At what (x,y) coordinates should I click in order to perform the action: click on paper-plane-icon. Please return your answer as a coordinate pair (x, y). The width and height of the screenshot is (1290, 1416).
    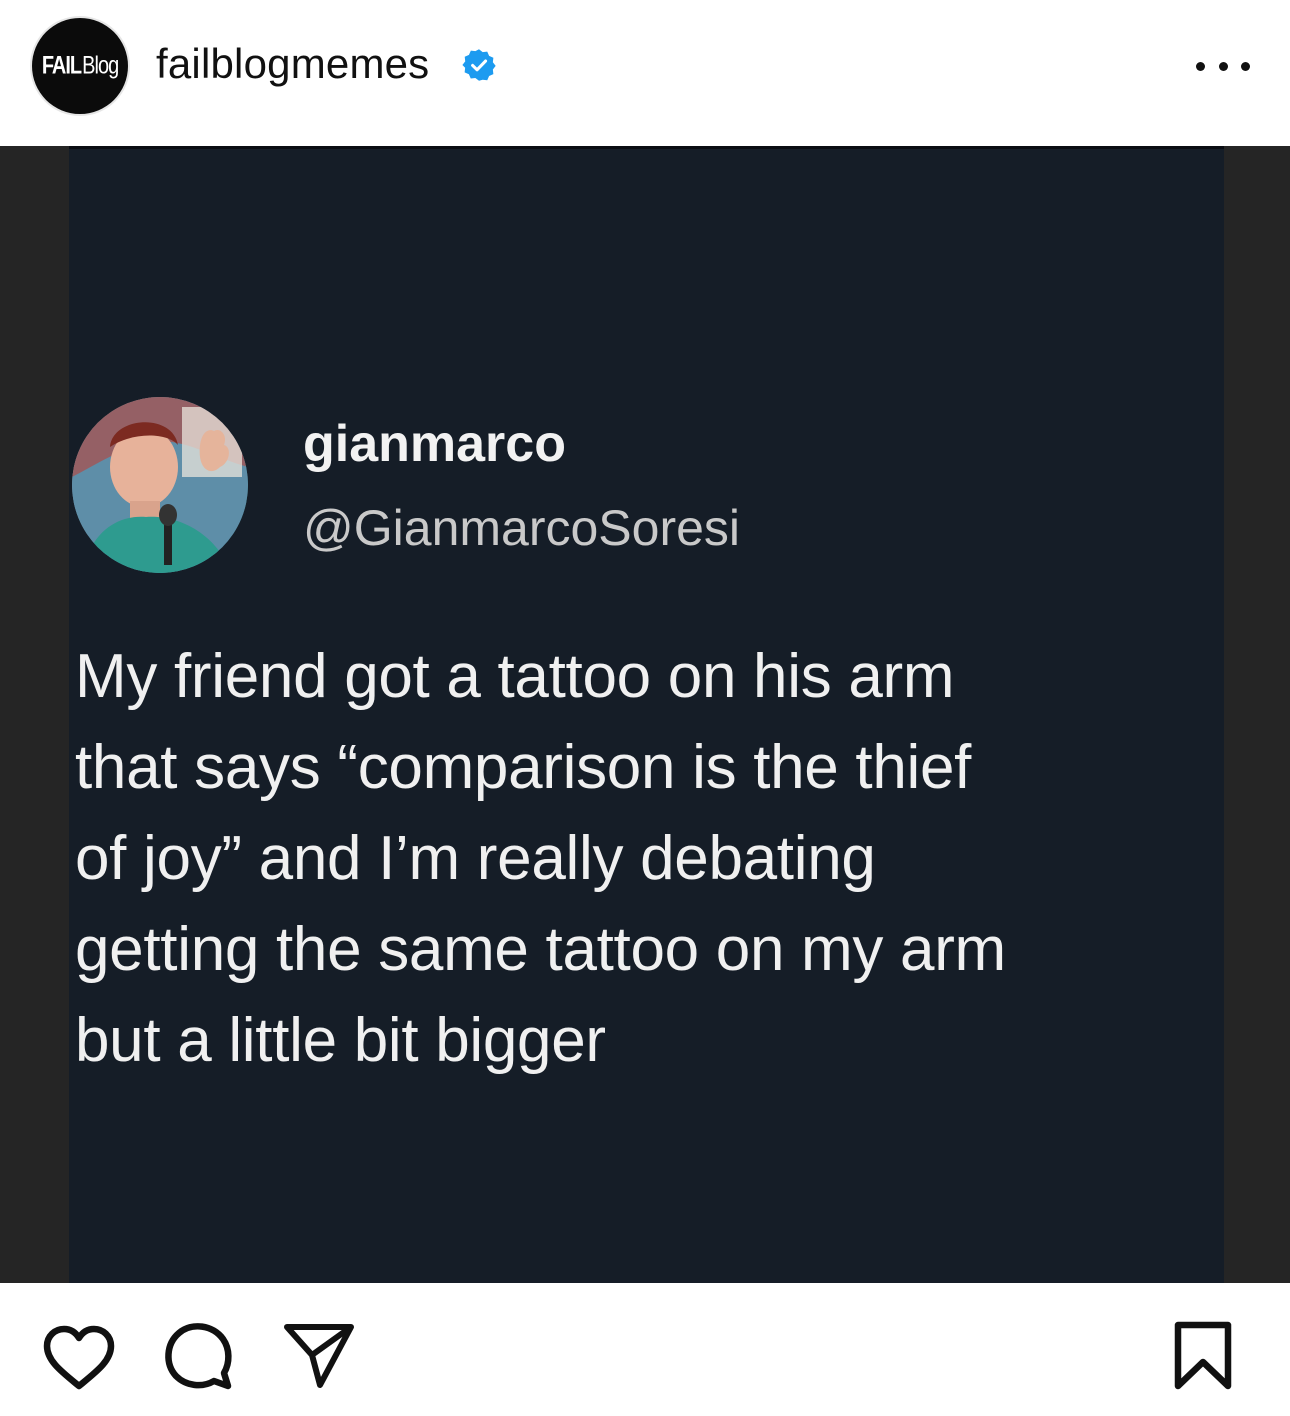
    Looking at the image, I should click on (319, 1356).